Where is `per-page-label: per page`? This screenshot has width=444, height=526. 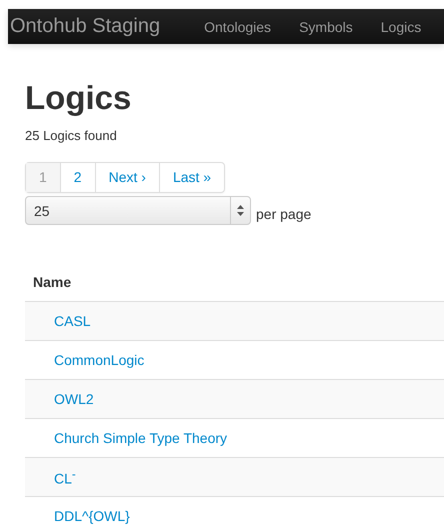
per-page-label: per page is located at coordinates (284, 215).